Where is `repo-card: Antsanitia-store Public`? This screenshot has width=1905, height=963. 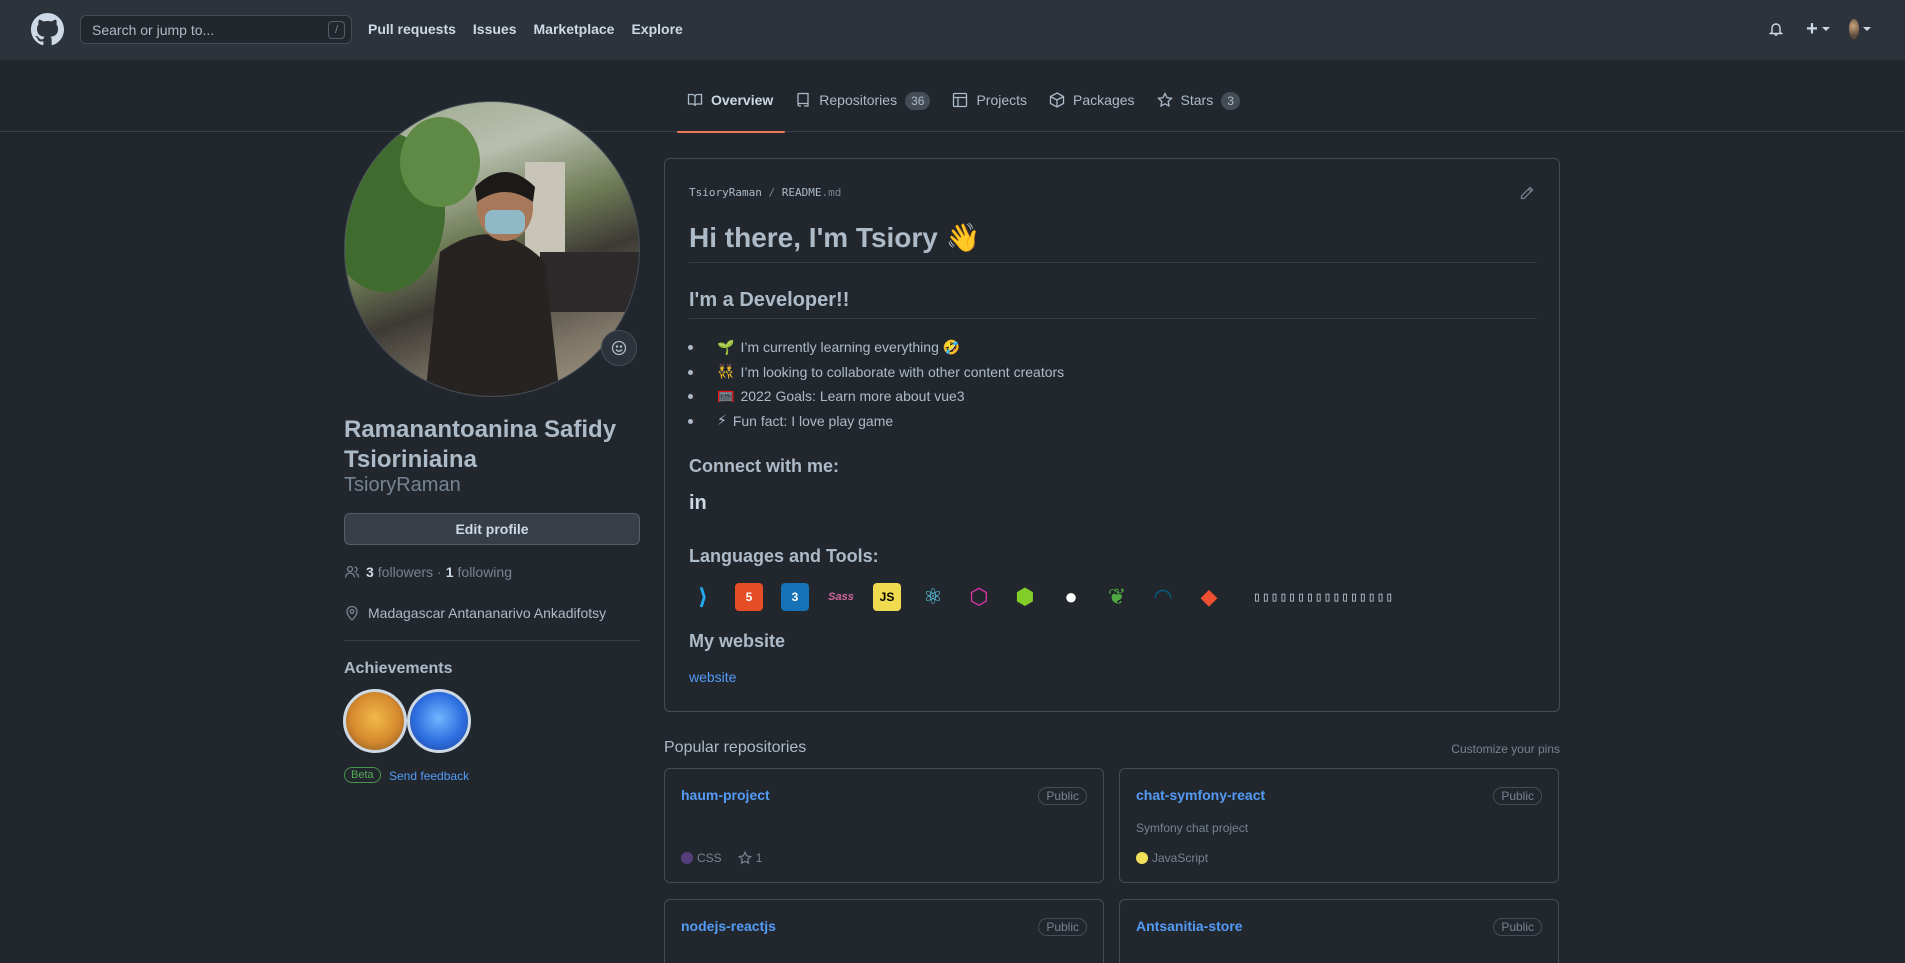 repo-card: Antsanitia-store Public is located at coordinates (1339, 931).